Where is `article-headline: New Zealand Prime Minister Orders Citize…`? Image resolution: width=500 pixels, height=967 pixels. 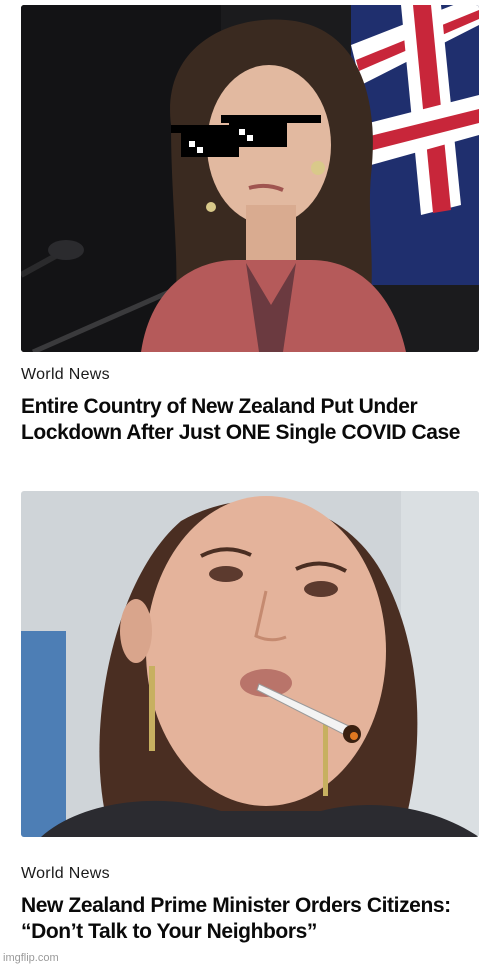
article-headline: New Zealand Prime Minister Orders Citize… is located at coordinates (251, 919).